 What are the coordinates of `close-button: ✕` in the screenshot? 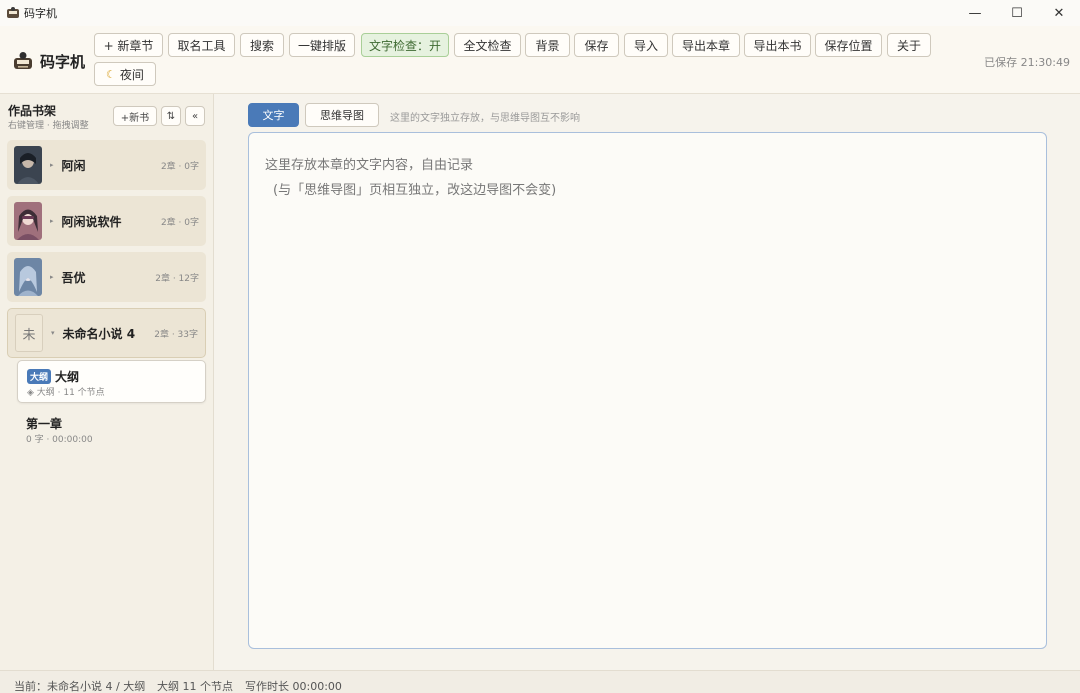 It's located at (1059, 13).